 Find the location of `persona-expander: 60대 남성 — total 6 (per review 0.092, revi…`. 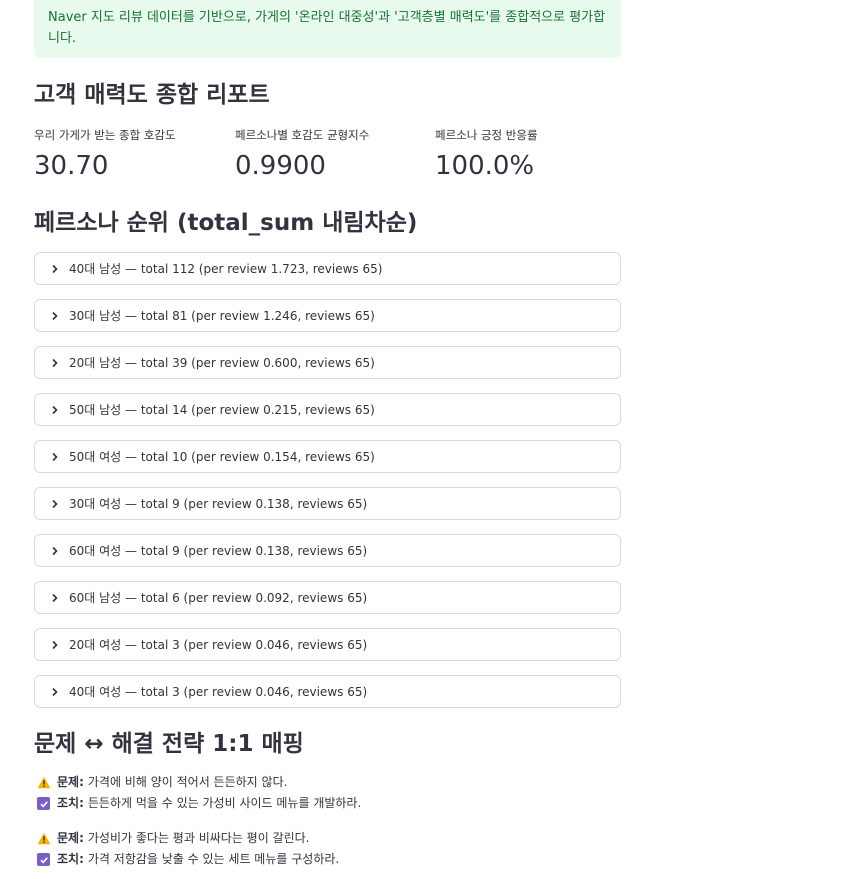

persona-expander: 60대 남성 — total 6 (per review 0.092, revi… is located at coordinates (327, 597).